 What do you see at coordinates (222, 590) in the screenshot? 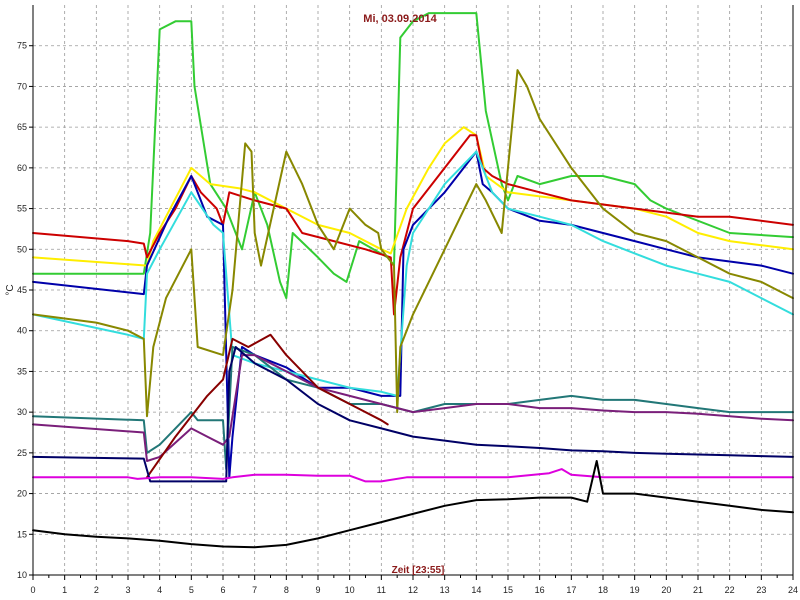
I see `x-tick-label: 6` at bounding box center [222, 590].